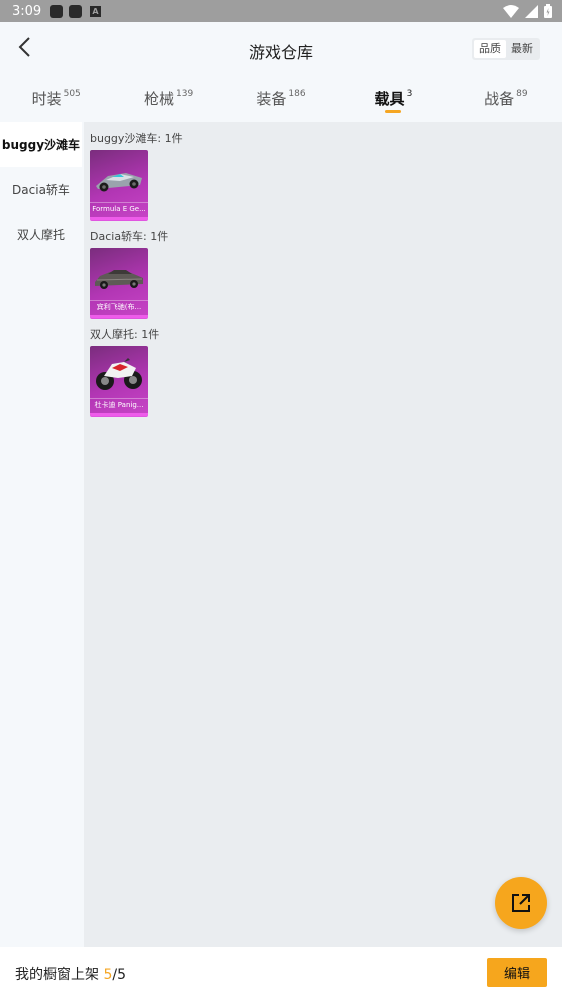  What do you see at coordinates (281, 11) in the screenshot?
I see `status-bar: 3:09 A` at bounding box center [281, 11].